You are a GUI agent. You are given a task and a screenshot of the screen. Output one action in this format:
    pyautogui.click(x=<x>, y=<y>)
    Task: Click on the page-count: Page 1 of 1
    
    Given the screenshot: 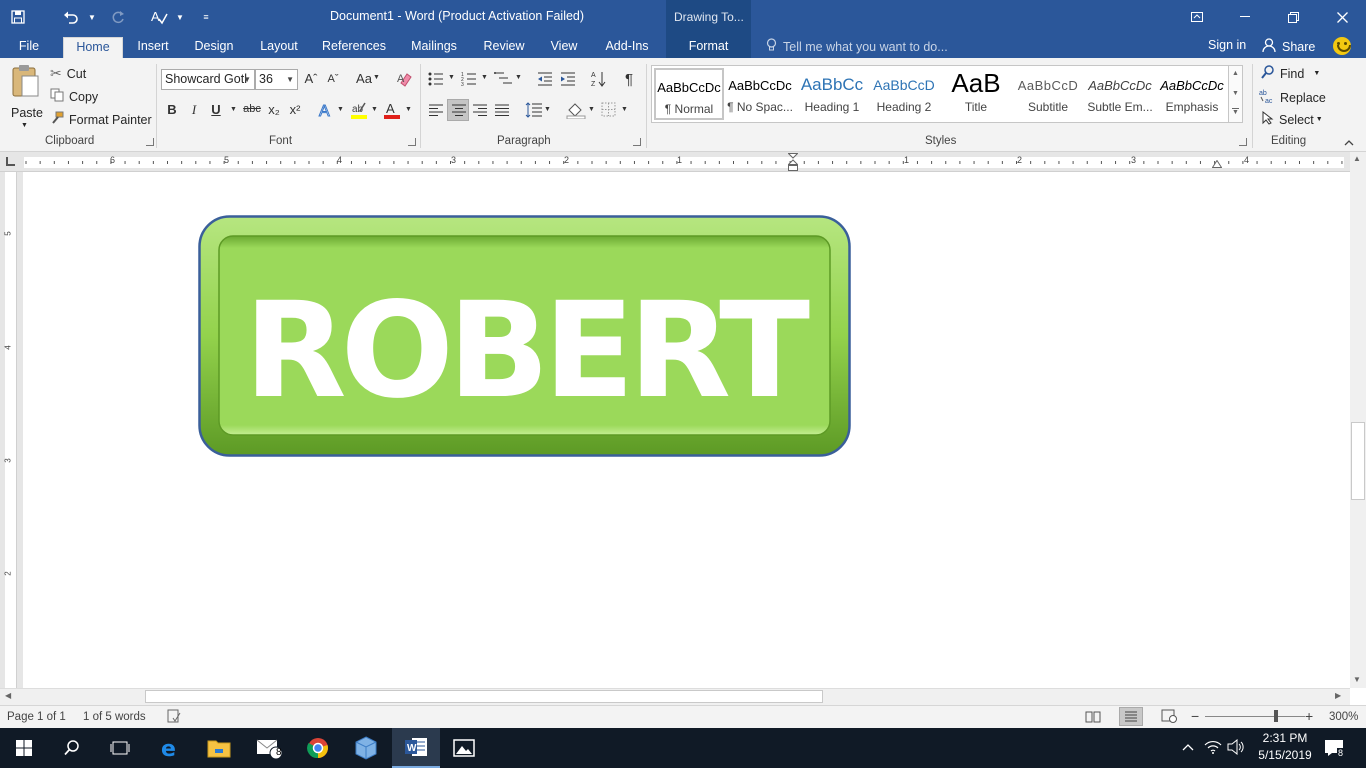 What is the action you would take?
    pyautogui.click(x=36, y=717)
    